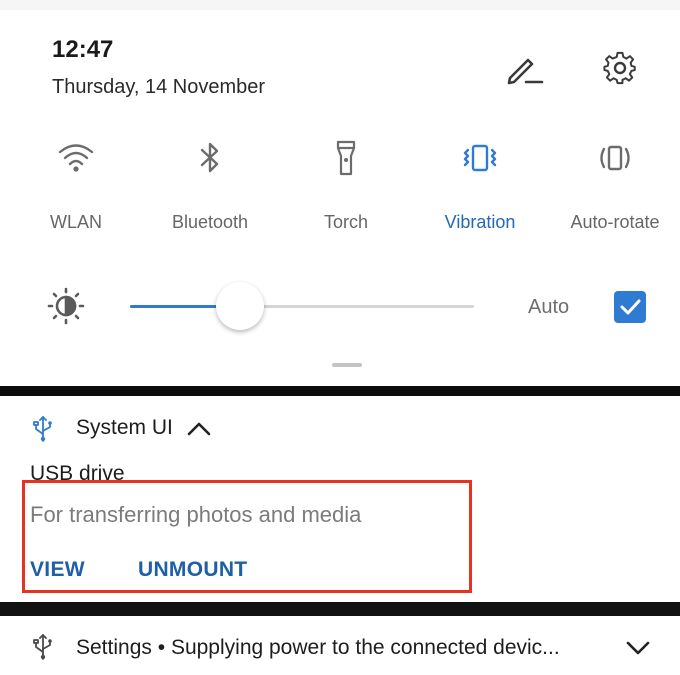 This screenshot has height=675, width=680. I want to click on auto-rotate-icon, so click(615, 158).